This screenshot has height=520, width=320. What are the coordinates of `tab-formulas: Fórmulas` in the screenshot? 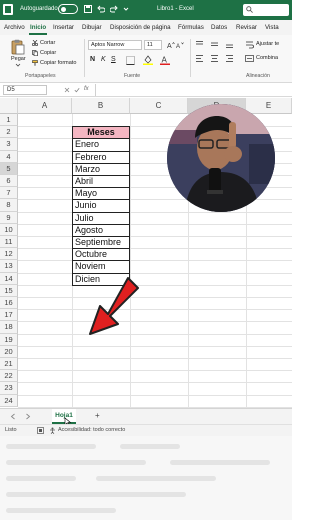 It's located at (191, 27).